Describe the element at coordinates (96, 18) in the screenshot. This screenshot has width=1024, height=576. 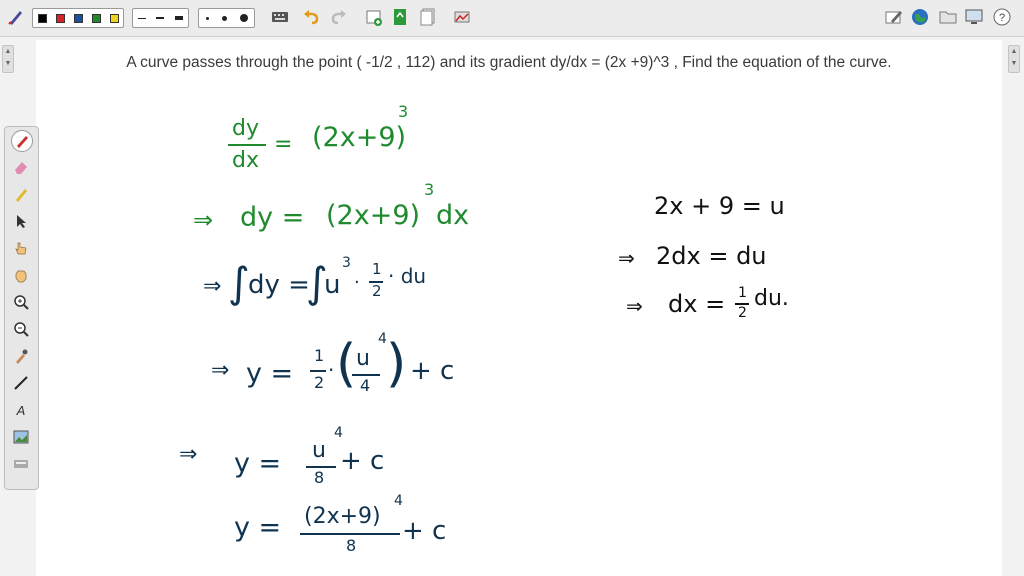
I see `color-green-swatch` at that location.